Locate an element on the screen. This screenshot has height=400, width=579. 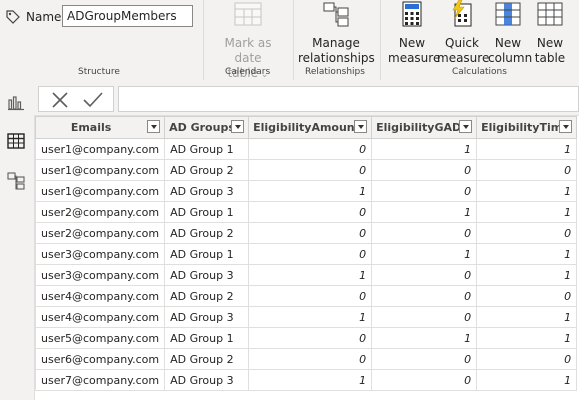
new-column-button: New column is located at coordinates (510, 33).